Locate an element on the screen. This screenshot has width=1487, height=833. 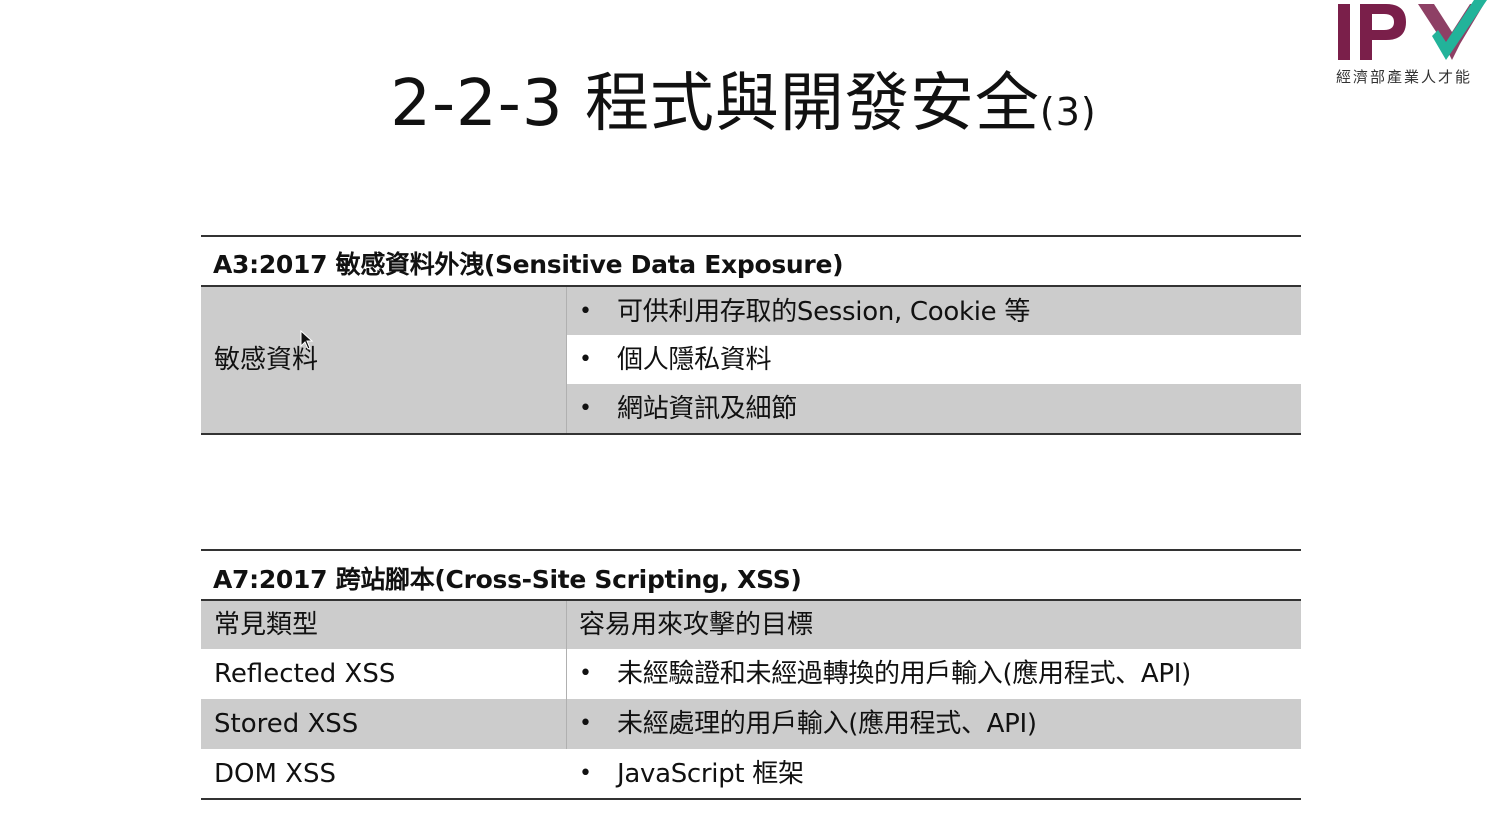
list-item-text: 網站資訊及細節 is located at coordinates (707, 409).